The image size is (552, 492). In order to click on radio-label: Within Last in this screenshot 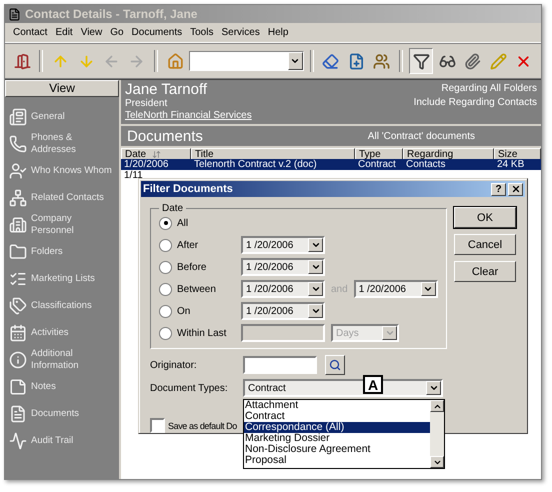, I will do `click(201, 333)`.